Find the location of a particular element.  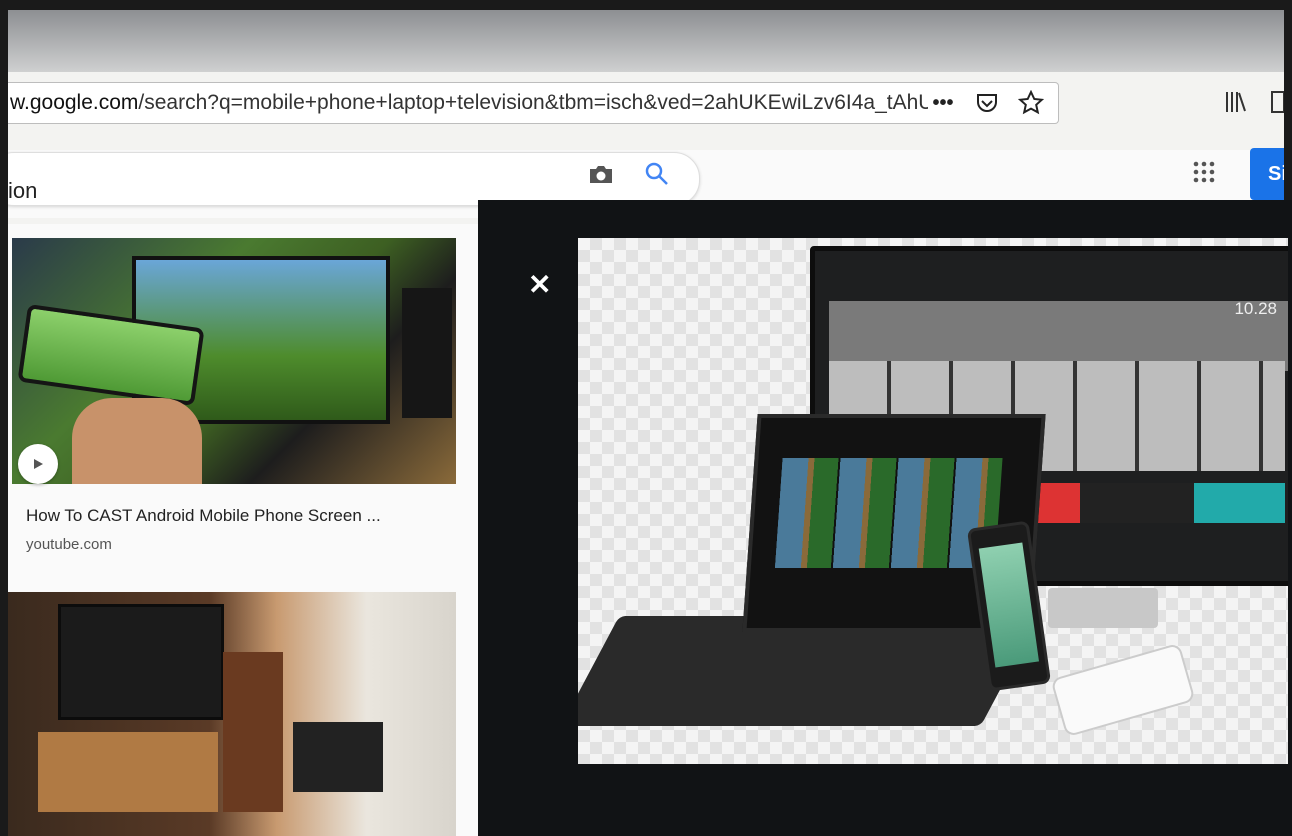

laptop-photo-grid is located at coordinates (888, 513).